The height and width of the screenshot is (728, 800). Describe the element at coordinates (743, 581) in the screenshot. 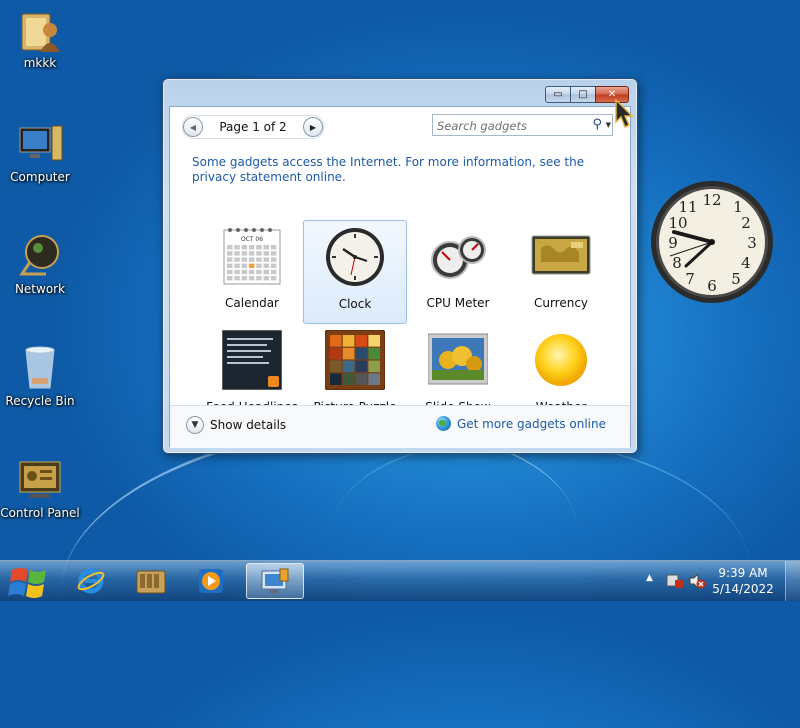

I see `taskbar-clock: 9:39 AM 5/14/2022` at that location.